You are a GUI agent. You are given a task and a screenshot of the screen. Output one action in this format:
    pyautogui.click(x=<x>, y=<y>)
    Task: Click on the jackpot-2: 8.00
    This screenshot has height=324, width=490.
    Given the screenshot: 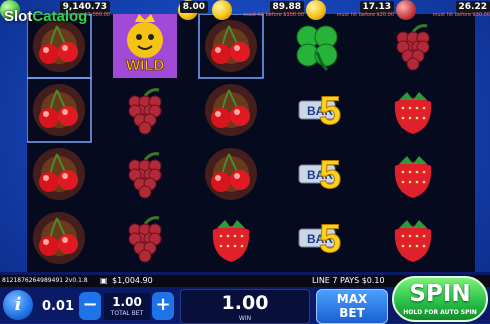 What is the action you would take?
    pyautogui.click(x=163, y=10)
    